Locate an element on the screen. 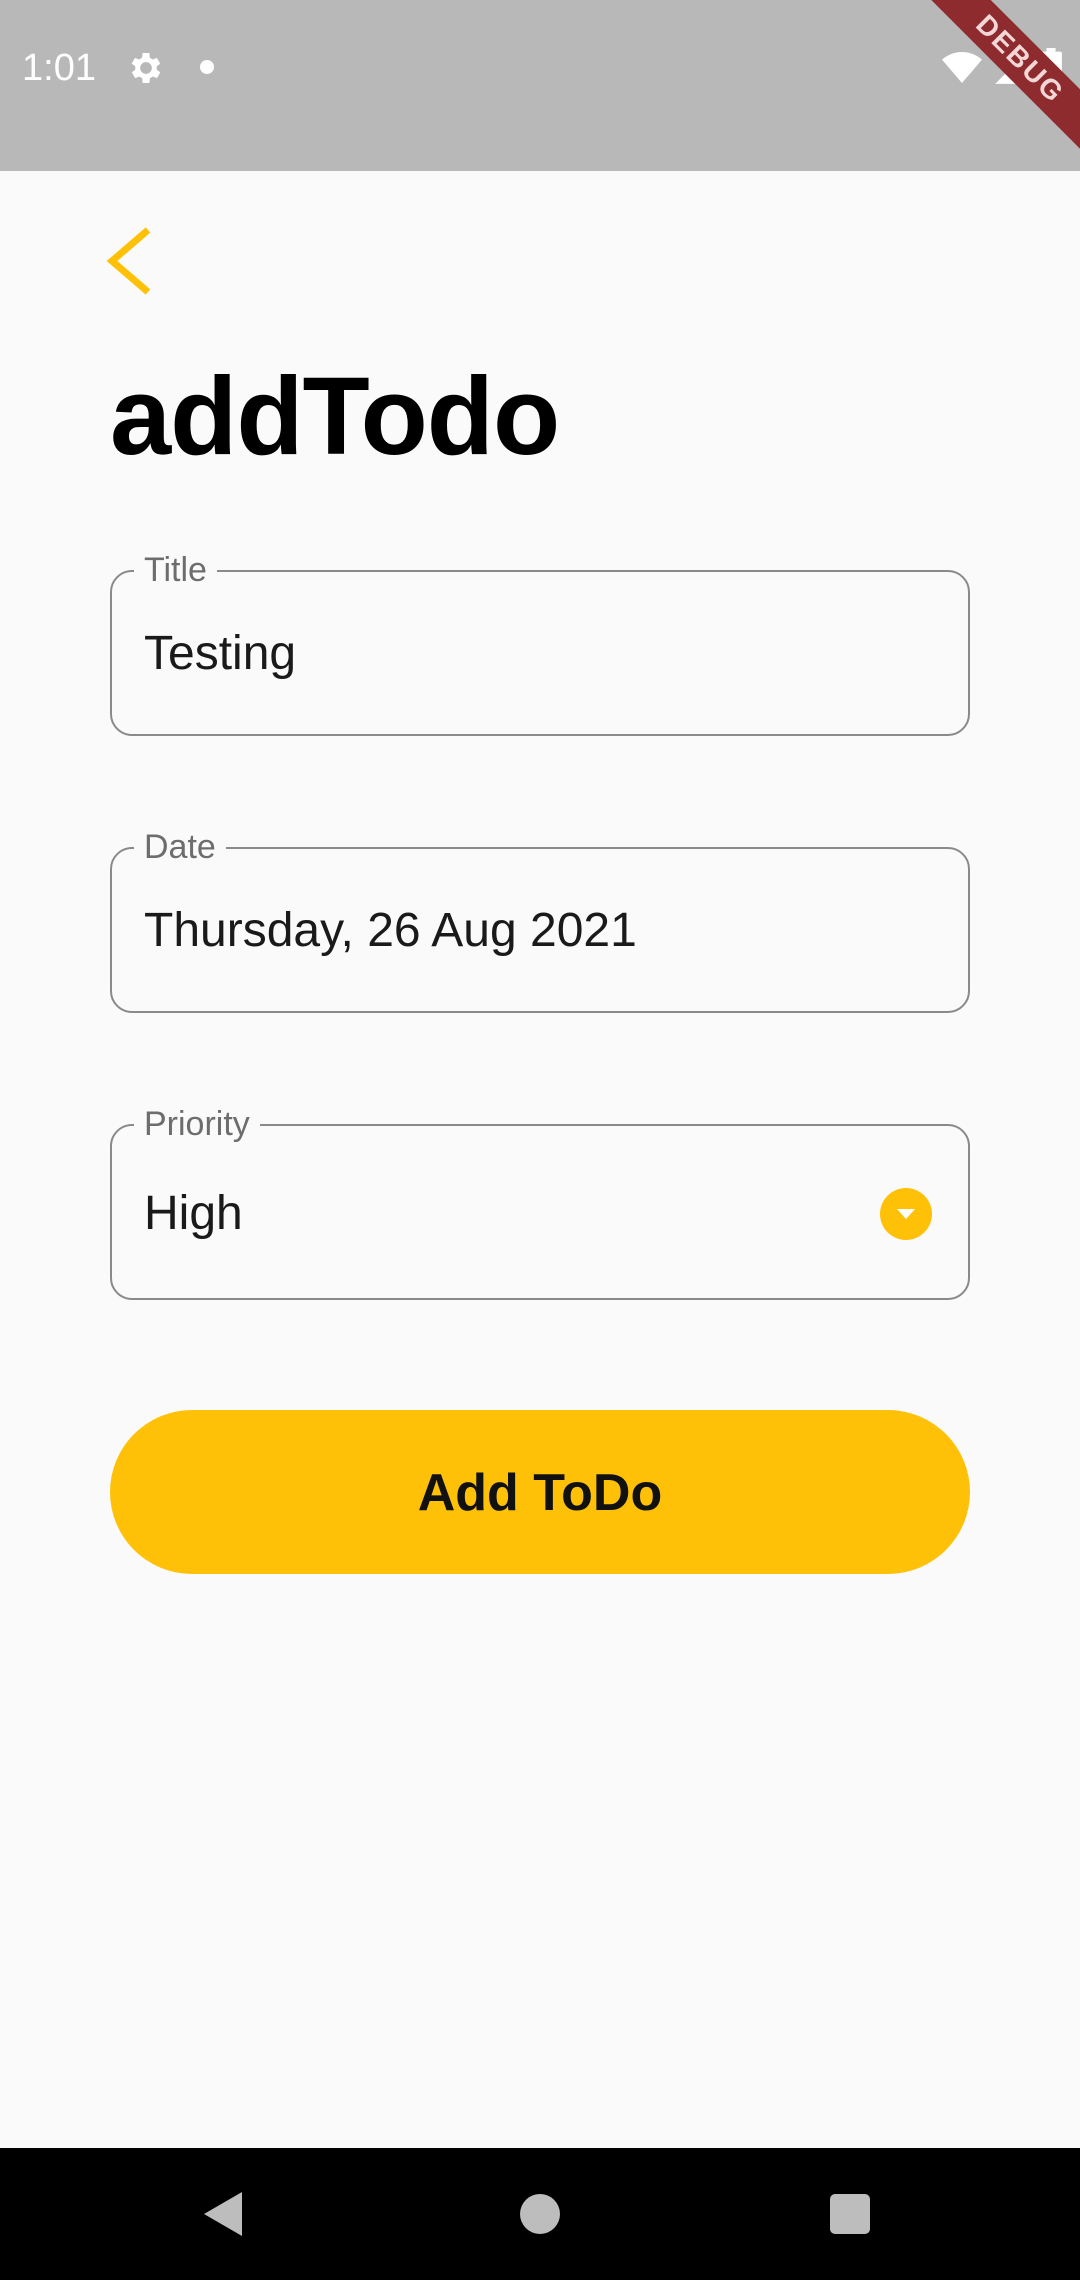 The image size is (1080, 2280). date-field-label: Date is located at coordinates (180, 847).